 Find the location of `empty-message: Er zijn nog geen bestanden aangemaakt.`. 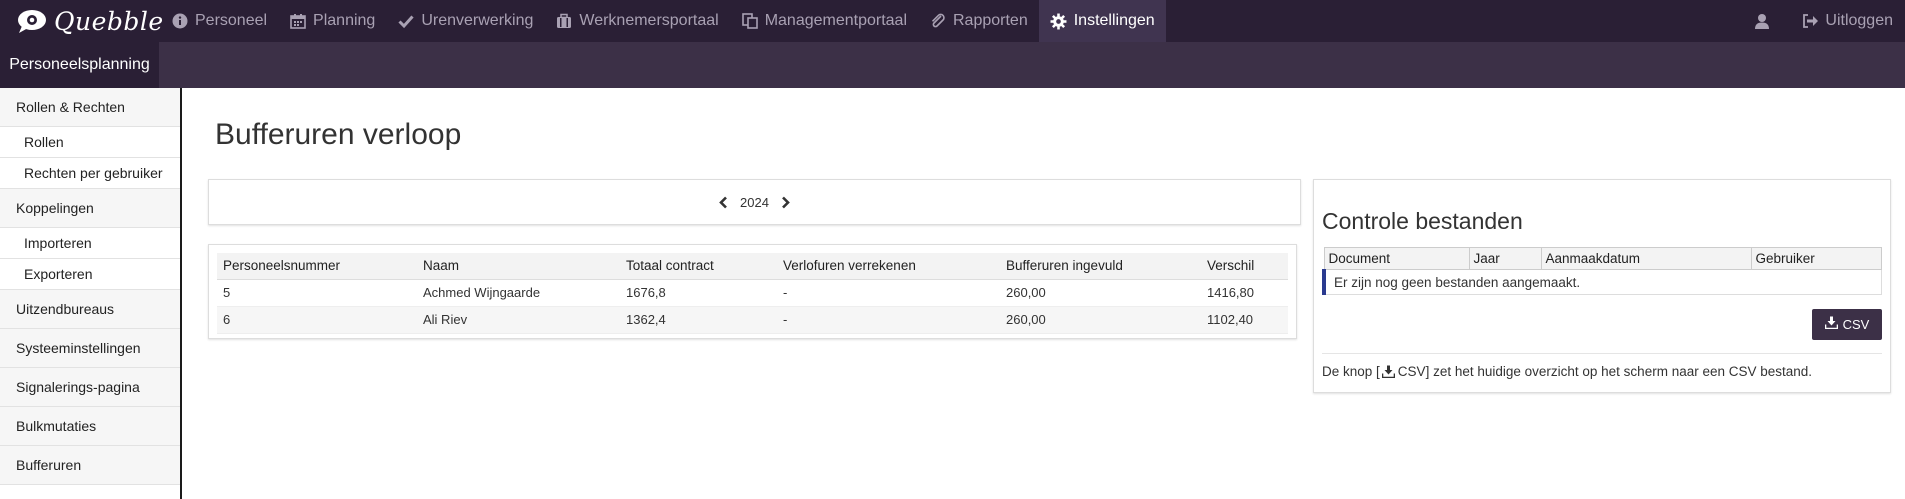

empty-message: Er zijn nog geen bestanden aangemaakt. is located at coordinates (1602, 282).